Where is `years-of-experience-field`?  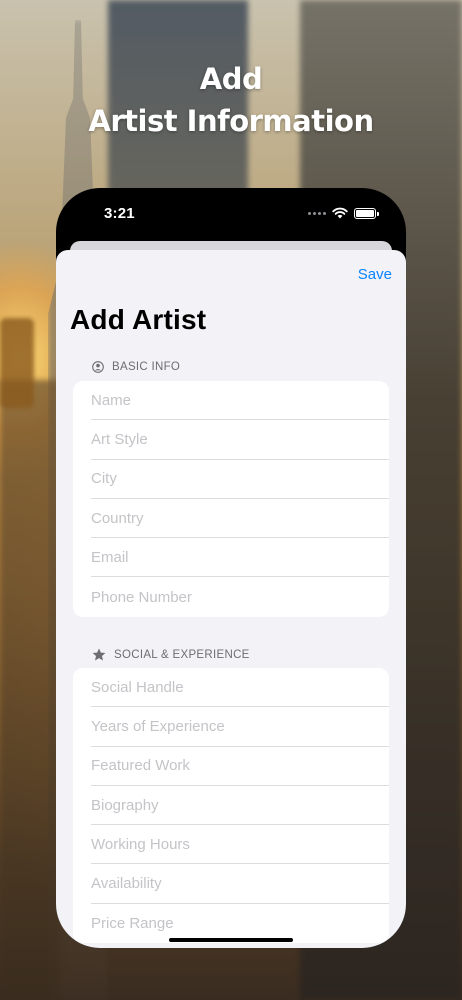 years-of-experience-field is located at coordinates (240, 726).